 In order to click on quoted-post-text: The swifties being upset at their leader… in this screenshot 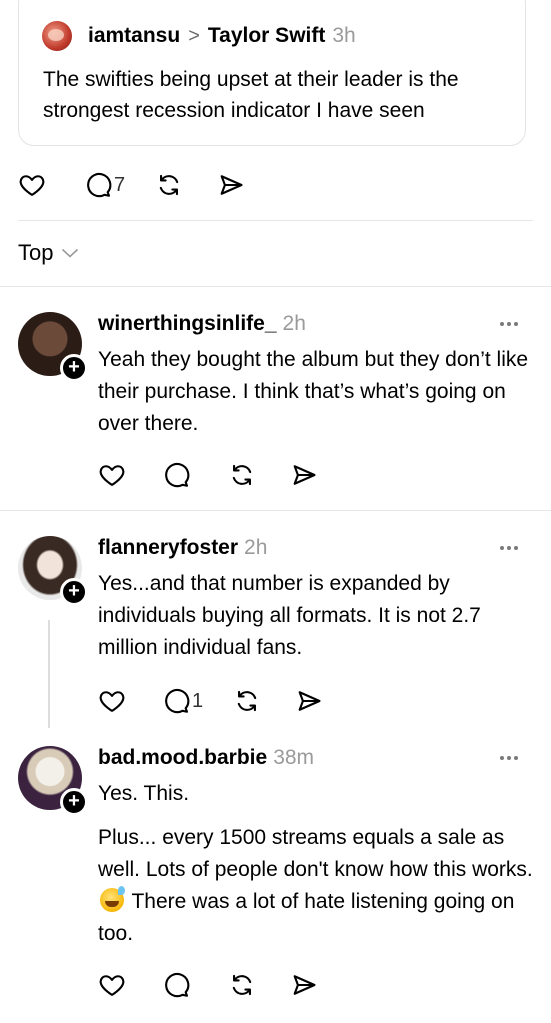, I will do `click(251, 95)`.